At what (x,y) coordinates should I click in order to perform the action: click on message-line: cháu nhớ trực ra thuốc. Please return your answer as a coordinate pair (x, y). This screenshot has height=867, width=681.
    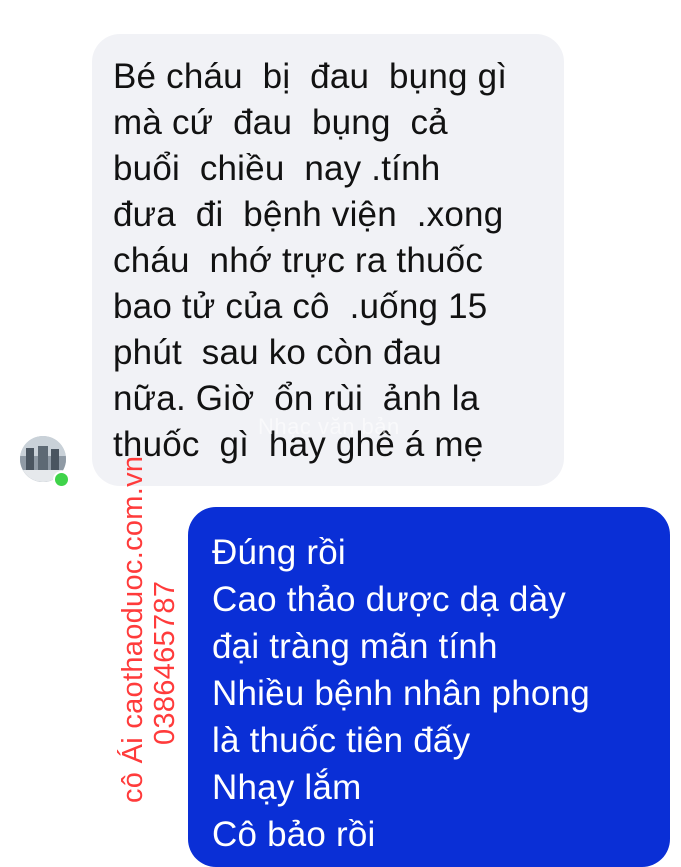
    Looking at the image, I should click on (298, 260).